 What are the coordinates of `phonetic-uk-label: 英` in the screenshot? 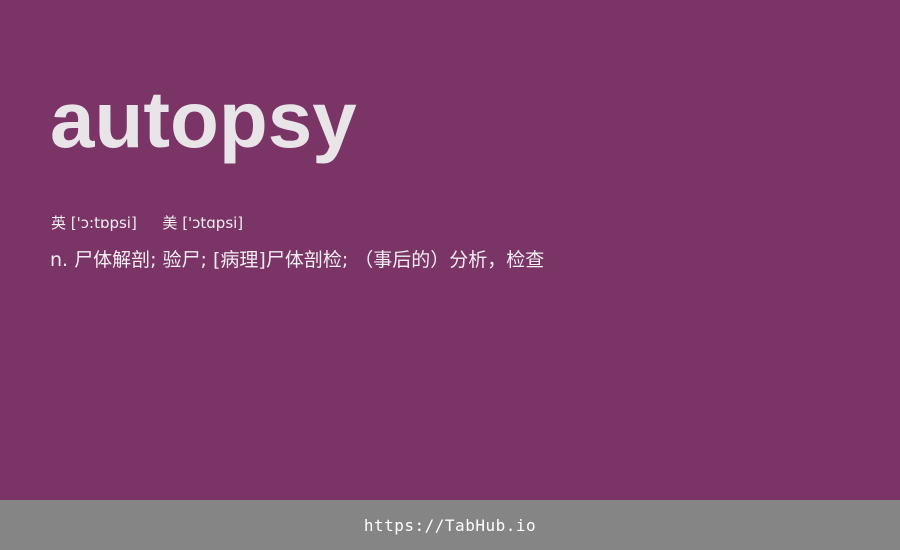 It's located at (59, 223).